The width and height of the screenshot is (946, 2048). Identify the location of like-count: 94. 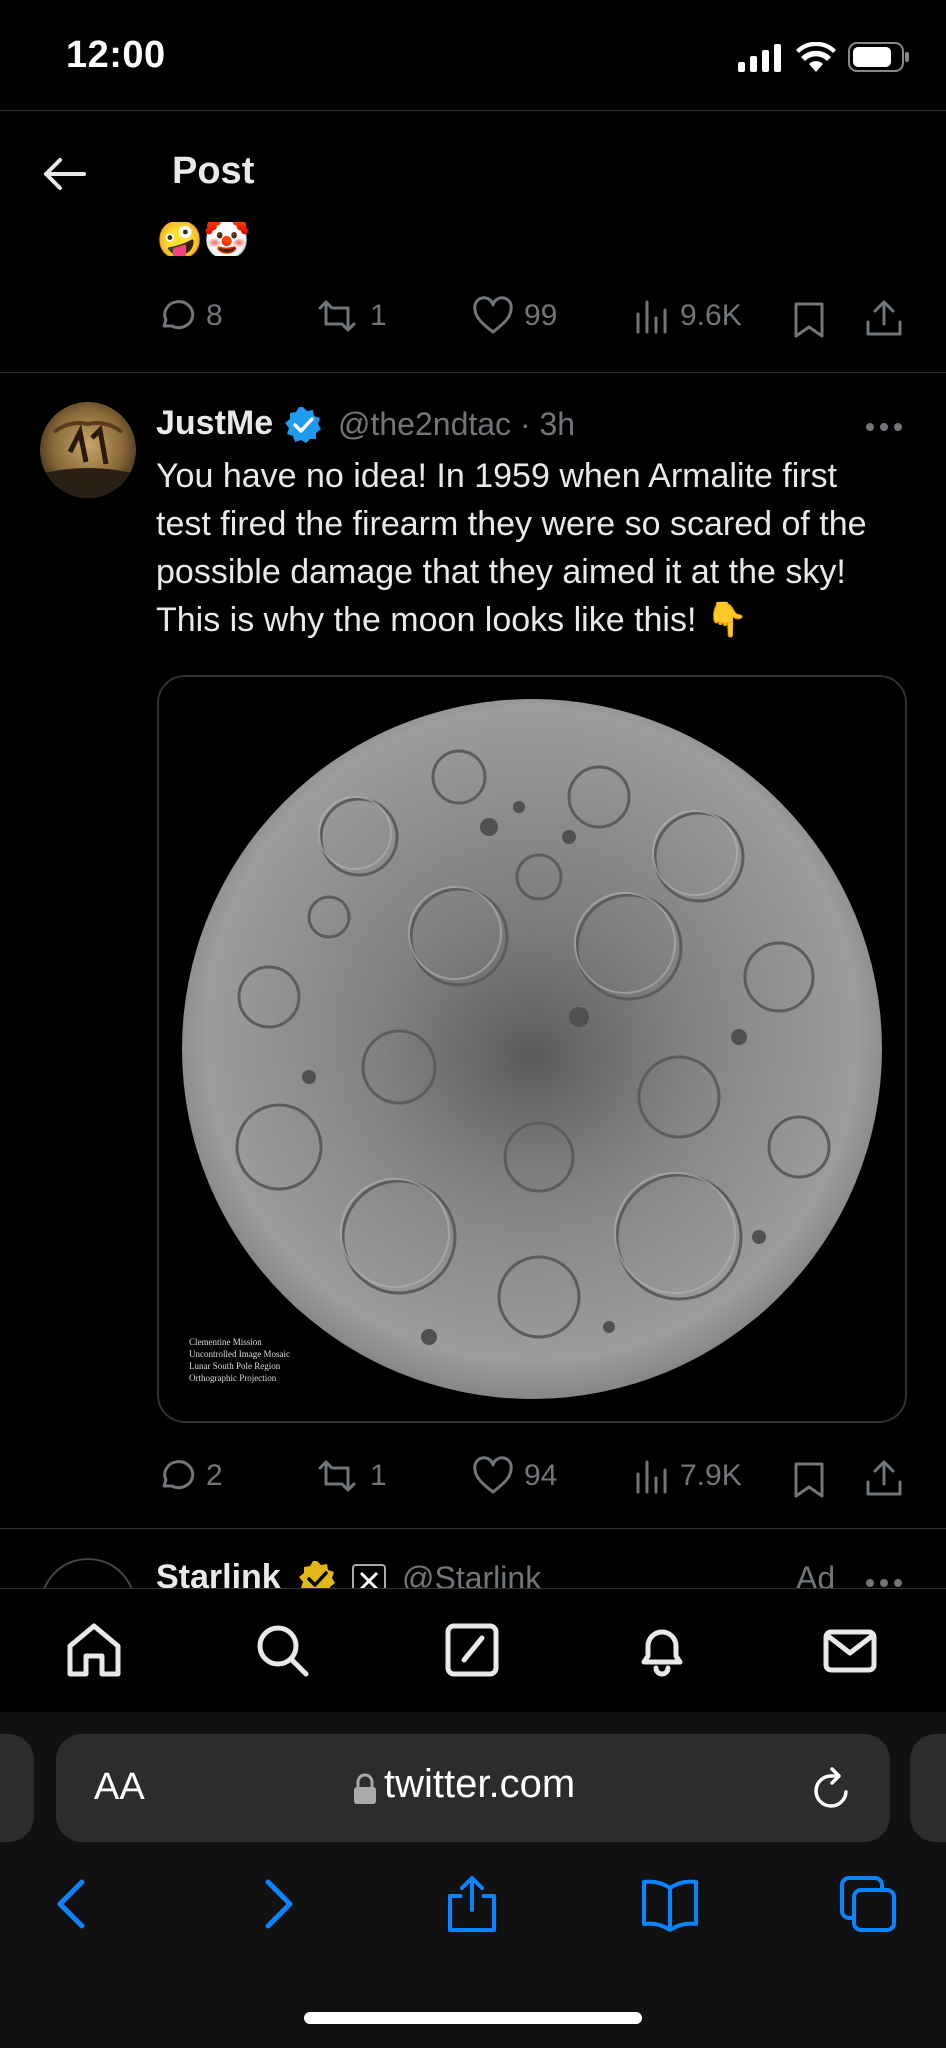
(541, 1475).